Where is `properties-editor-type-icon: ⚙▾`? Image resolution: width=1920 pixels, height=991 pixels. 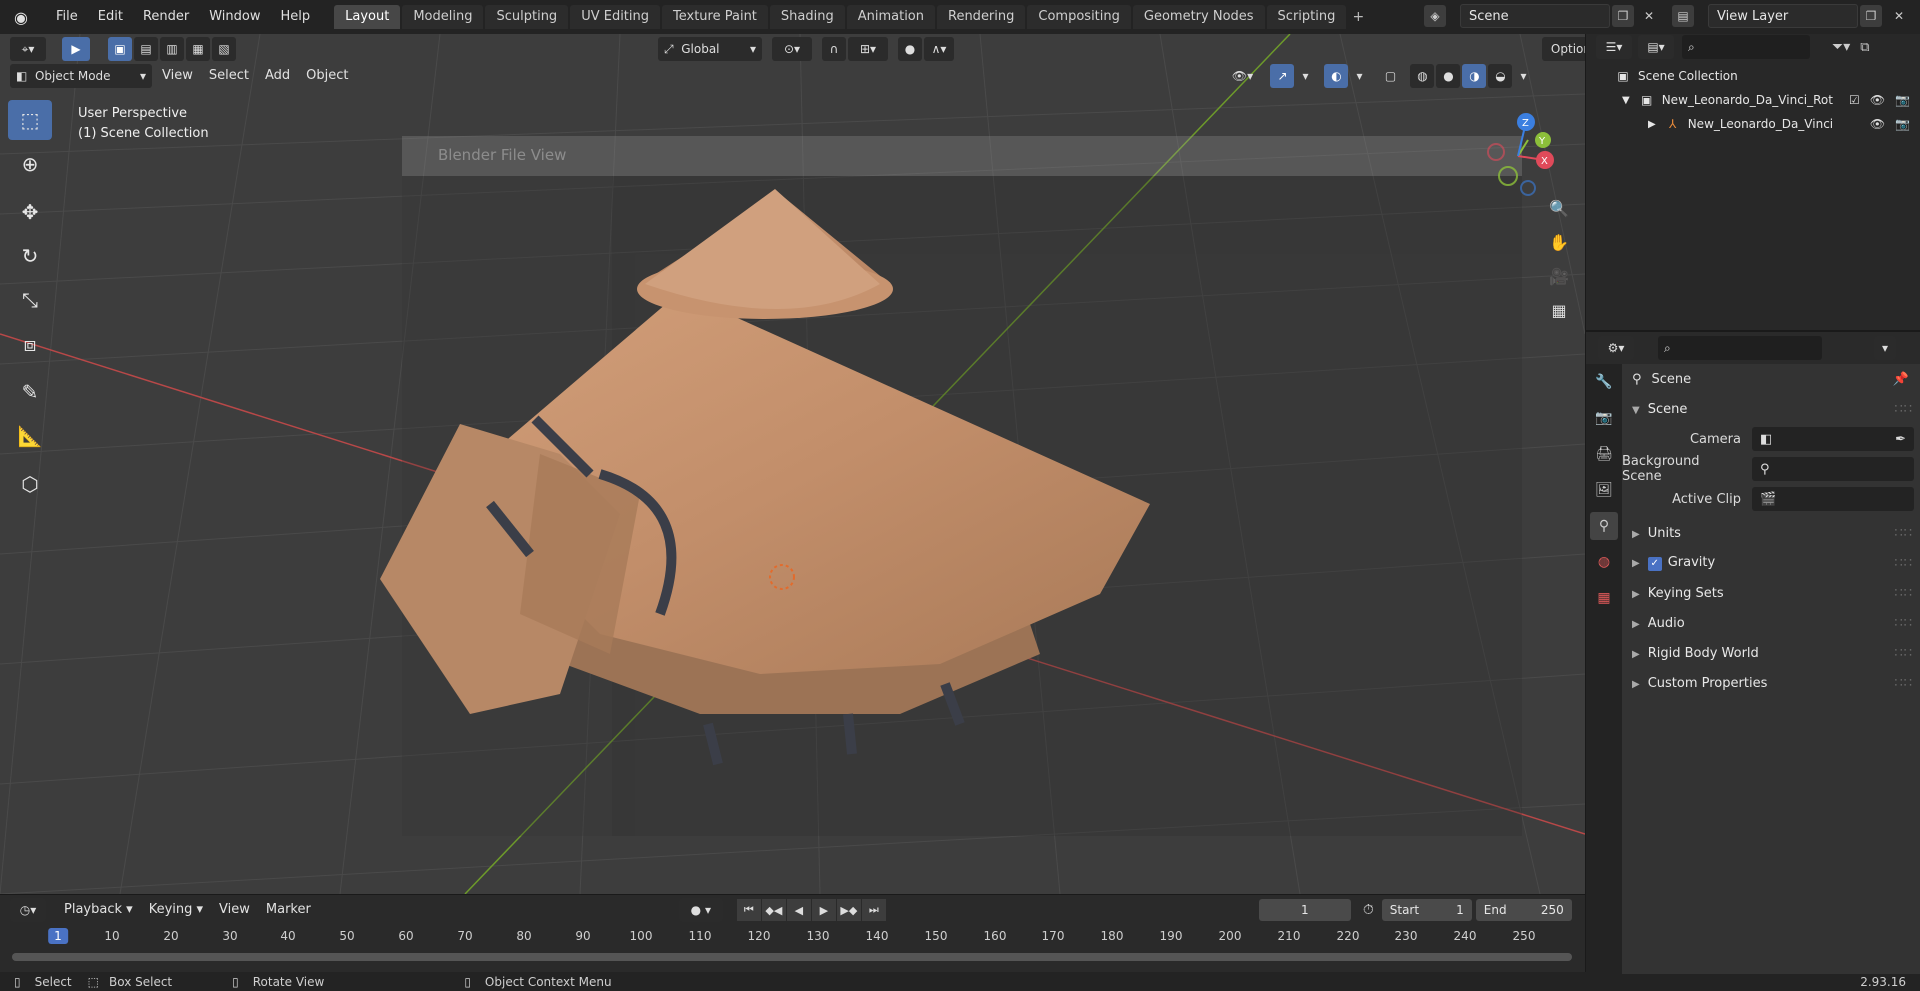
properties-editor-type-icon: ⚙▾ is located at coordinates (1616, 348).